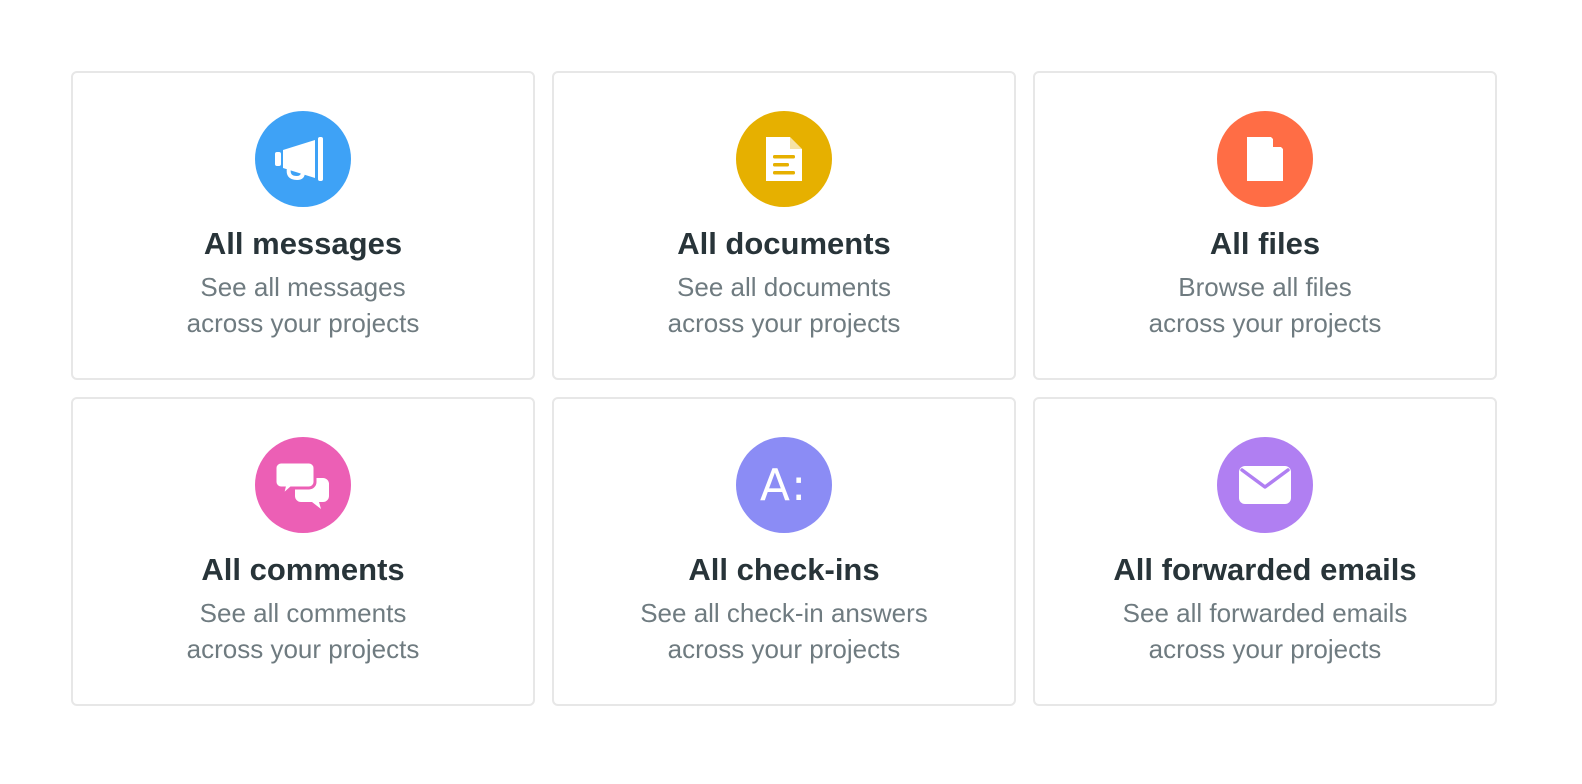  I want to click on speech-bubbles-icon, so click(303, 485).